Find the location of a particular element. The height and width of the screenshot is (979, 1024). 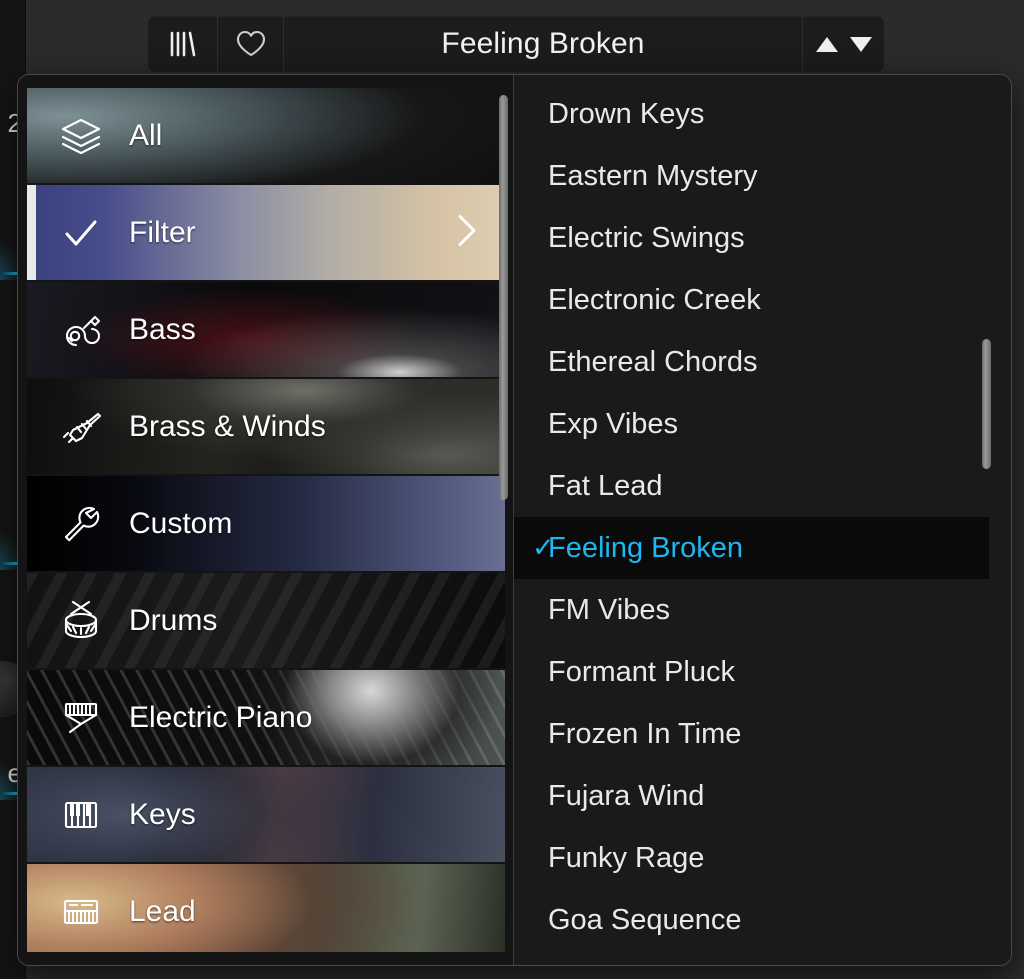

preset-item: ✓ Feeling Broken is located at coordinates (751, 548).